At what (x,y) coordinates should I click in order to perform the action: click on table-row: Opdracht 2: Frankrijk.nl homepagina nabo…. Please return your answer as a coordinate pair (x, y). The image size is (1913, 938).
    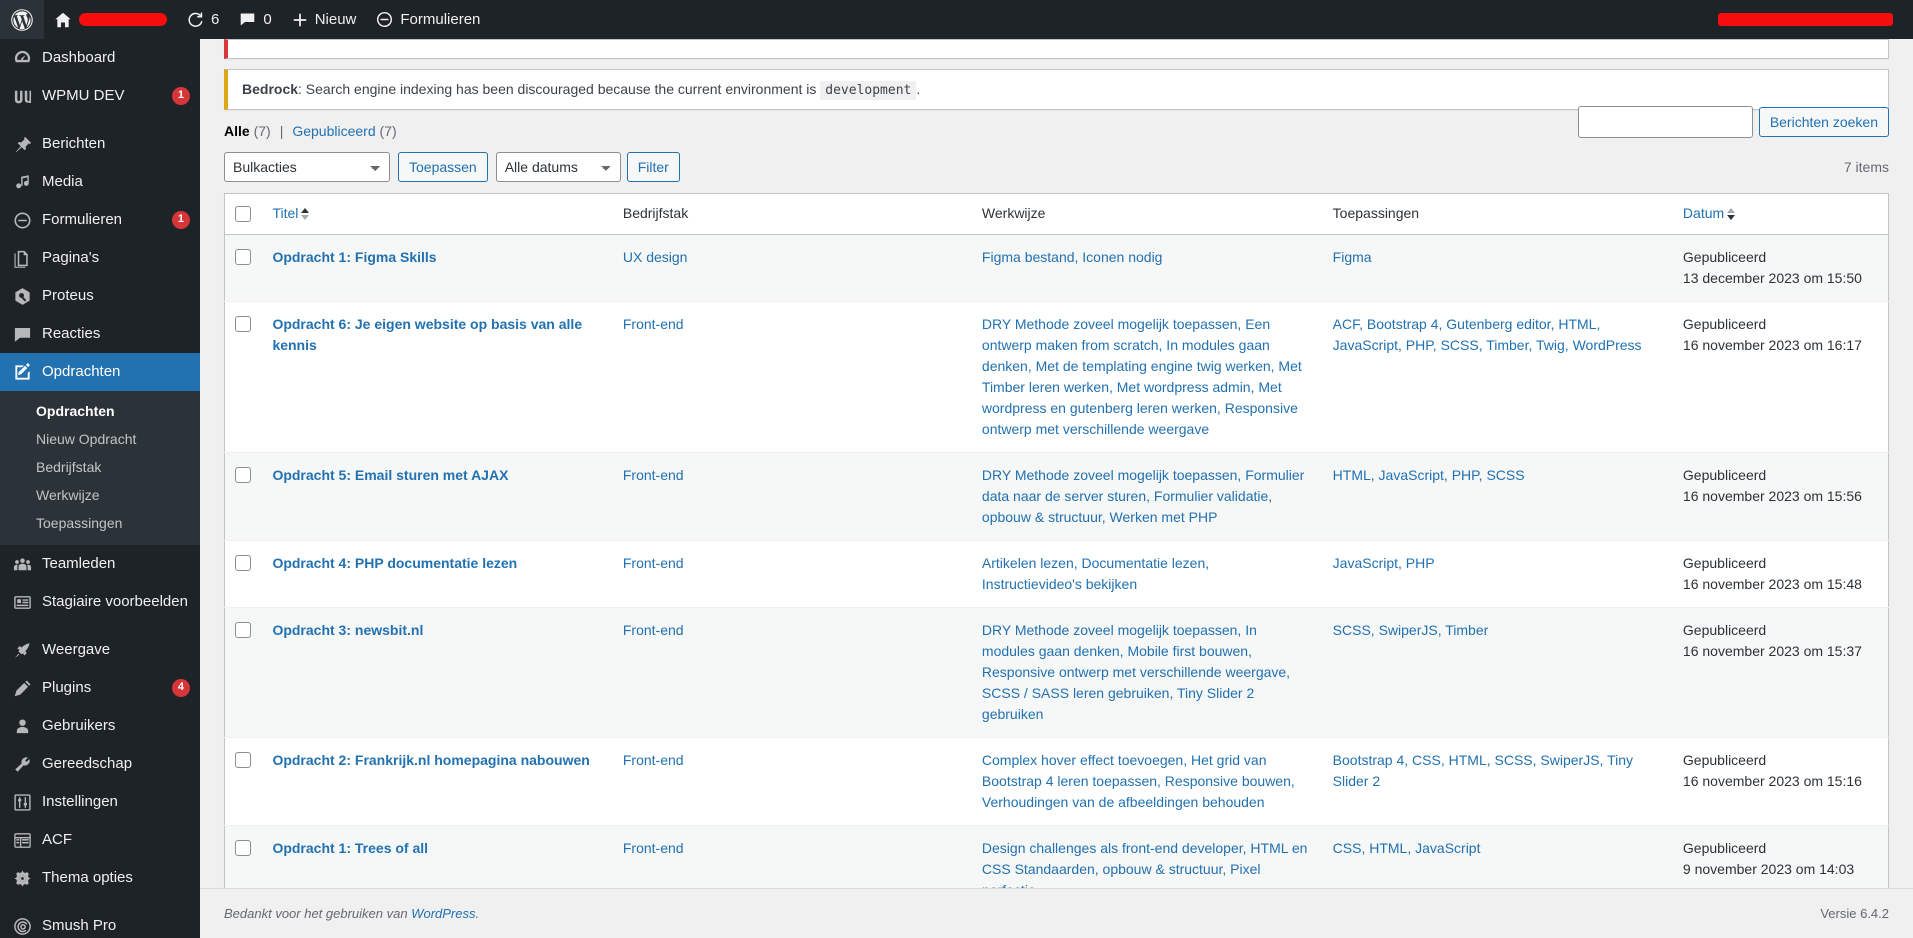
    Looking at the image, I should click on (1056, 781).